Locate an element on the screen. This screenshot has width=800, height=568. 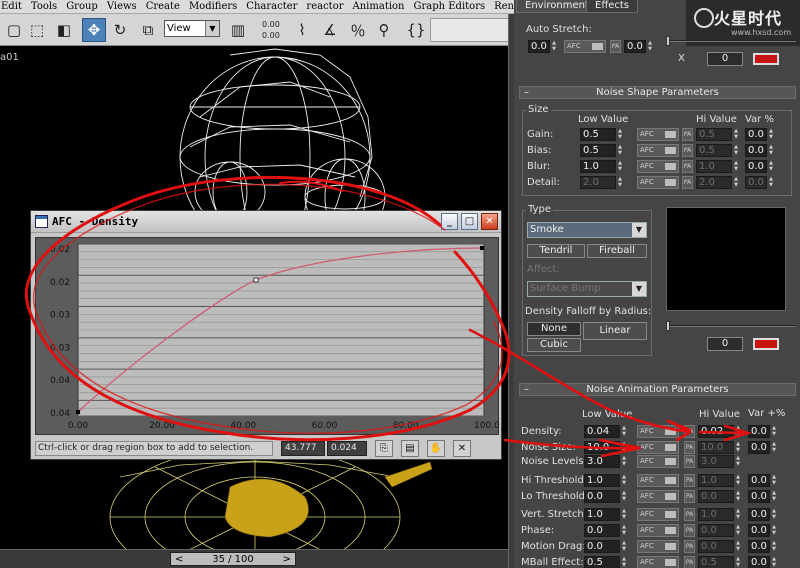
noise-shape-low-field: 1.0 is located at coordinates (598, 166).